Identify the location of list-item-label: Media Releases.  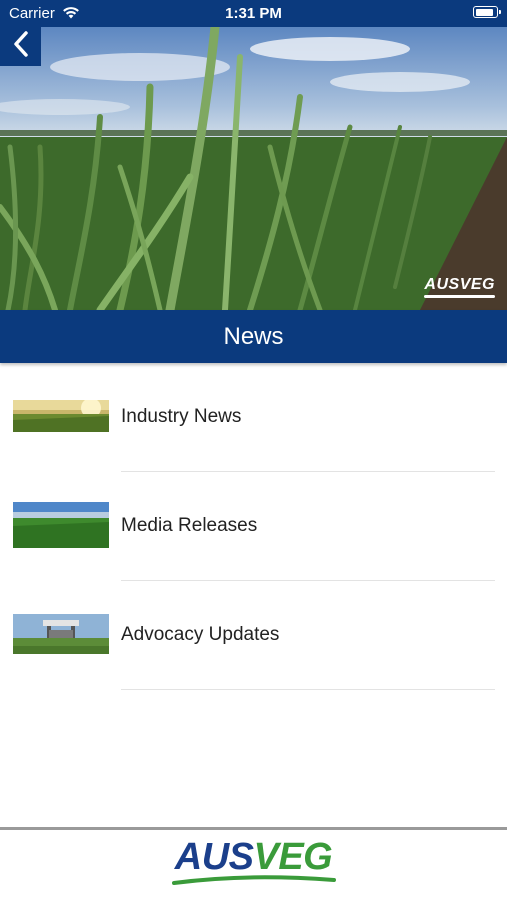
(189, 525).